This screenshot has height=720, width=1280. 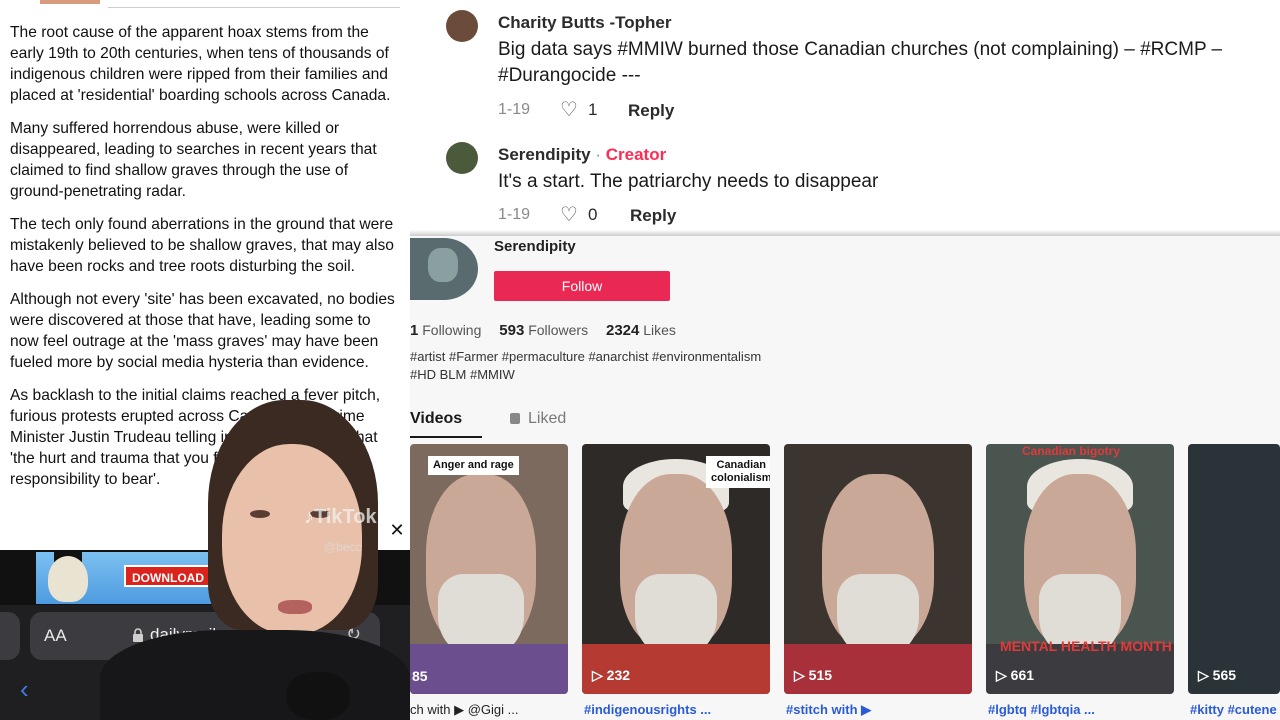 I want to click on video-thumbnail: Canadian colonialism ▷ 232, so click(x=676, y=569).